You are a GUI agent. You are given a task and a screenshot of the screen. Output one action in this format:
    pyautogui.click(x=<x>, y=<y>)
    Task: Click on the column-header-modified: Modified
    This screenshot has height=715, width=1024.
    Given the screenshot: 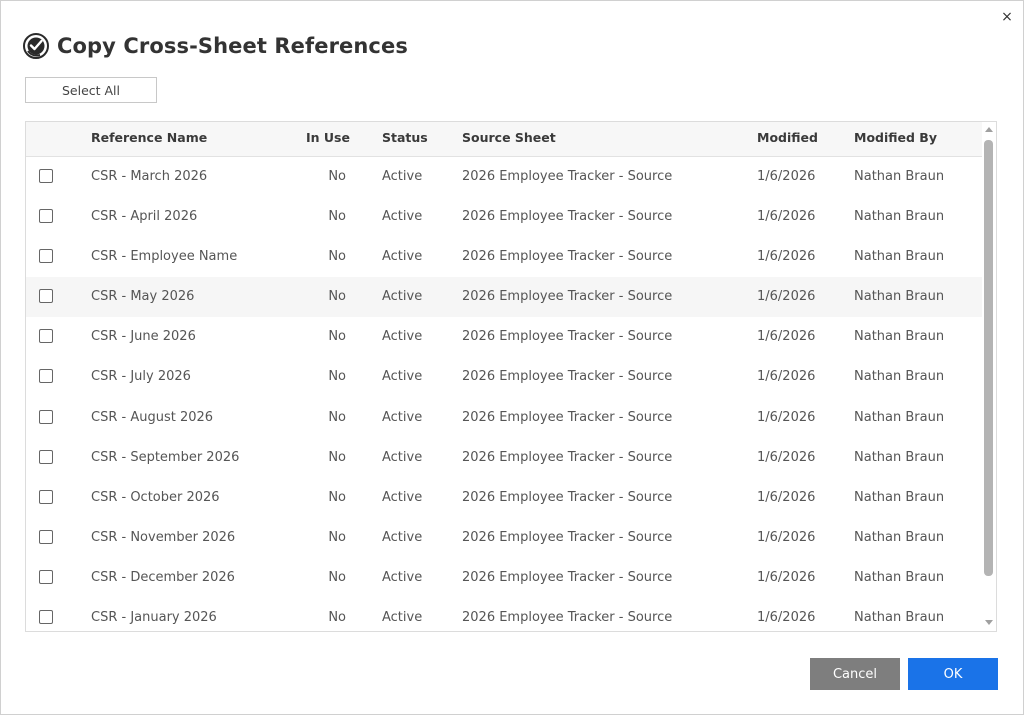 What is the action you would take?
    pyautogui.click(x=787, y=139)
    